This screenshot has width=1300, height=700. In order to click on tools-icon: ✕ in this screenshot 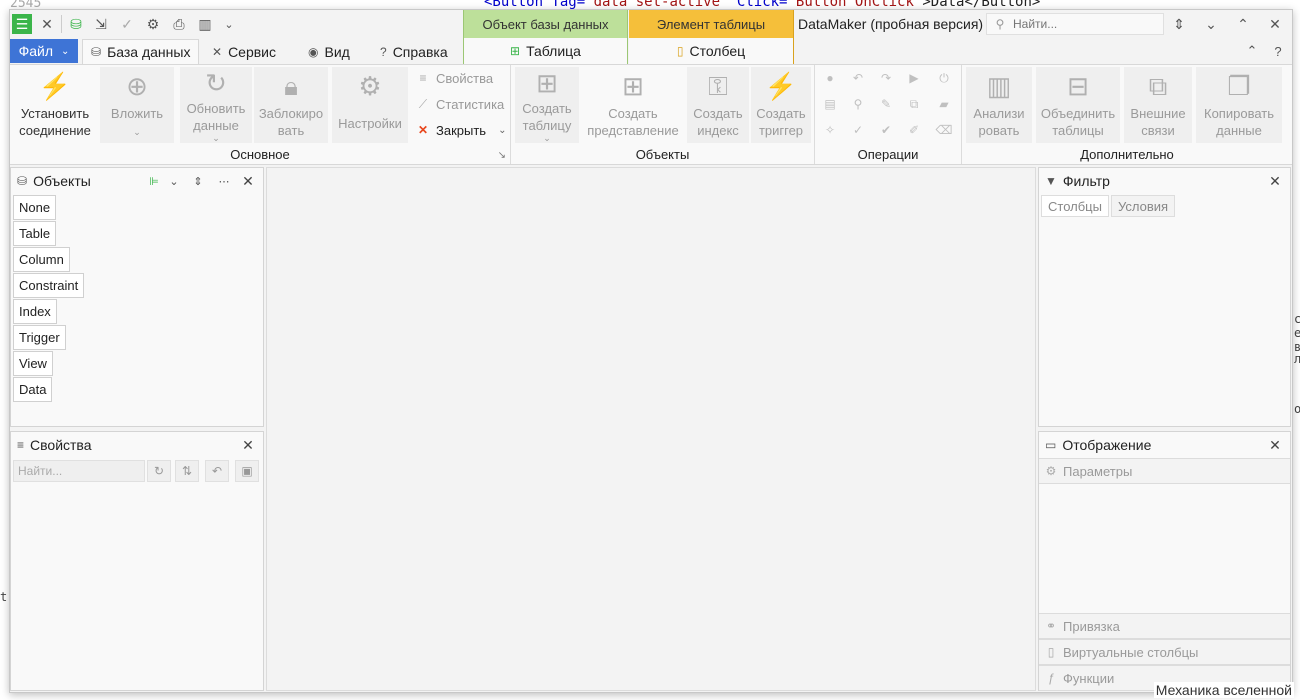, I will do `click(47, 24)`.